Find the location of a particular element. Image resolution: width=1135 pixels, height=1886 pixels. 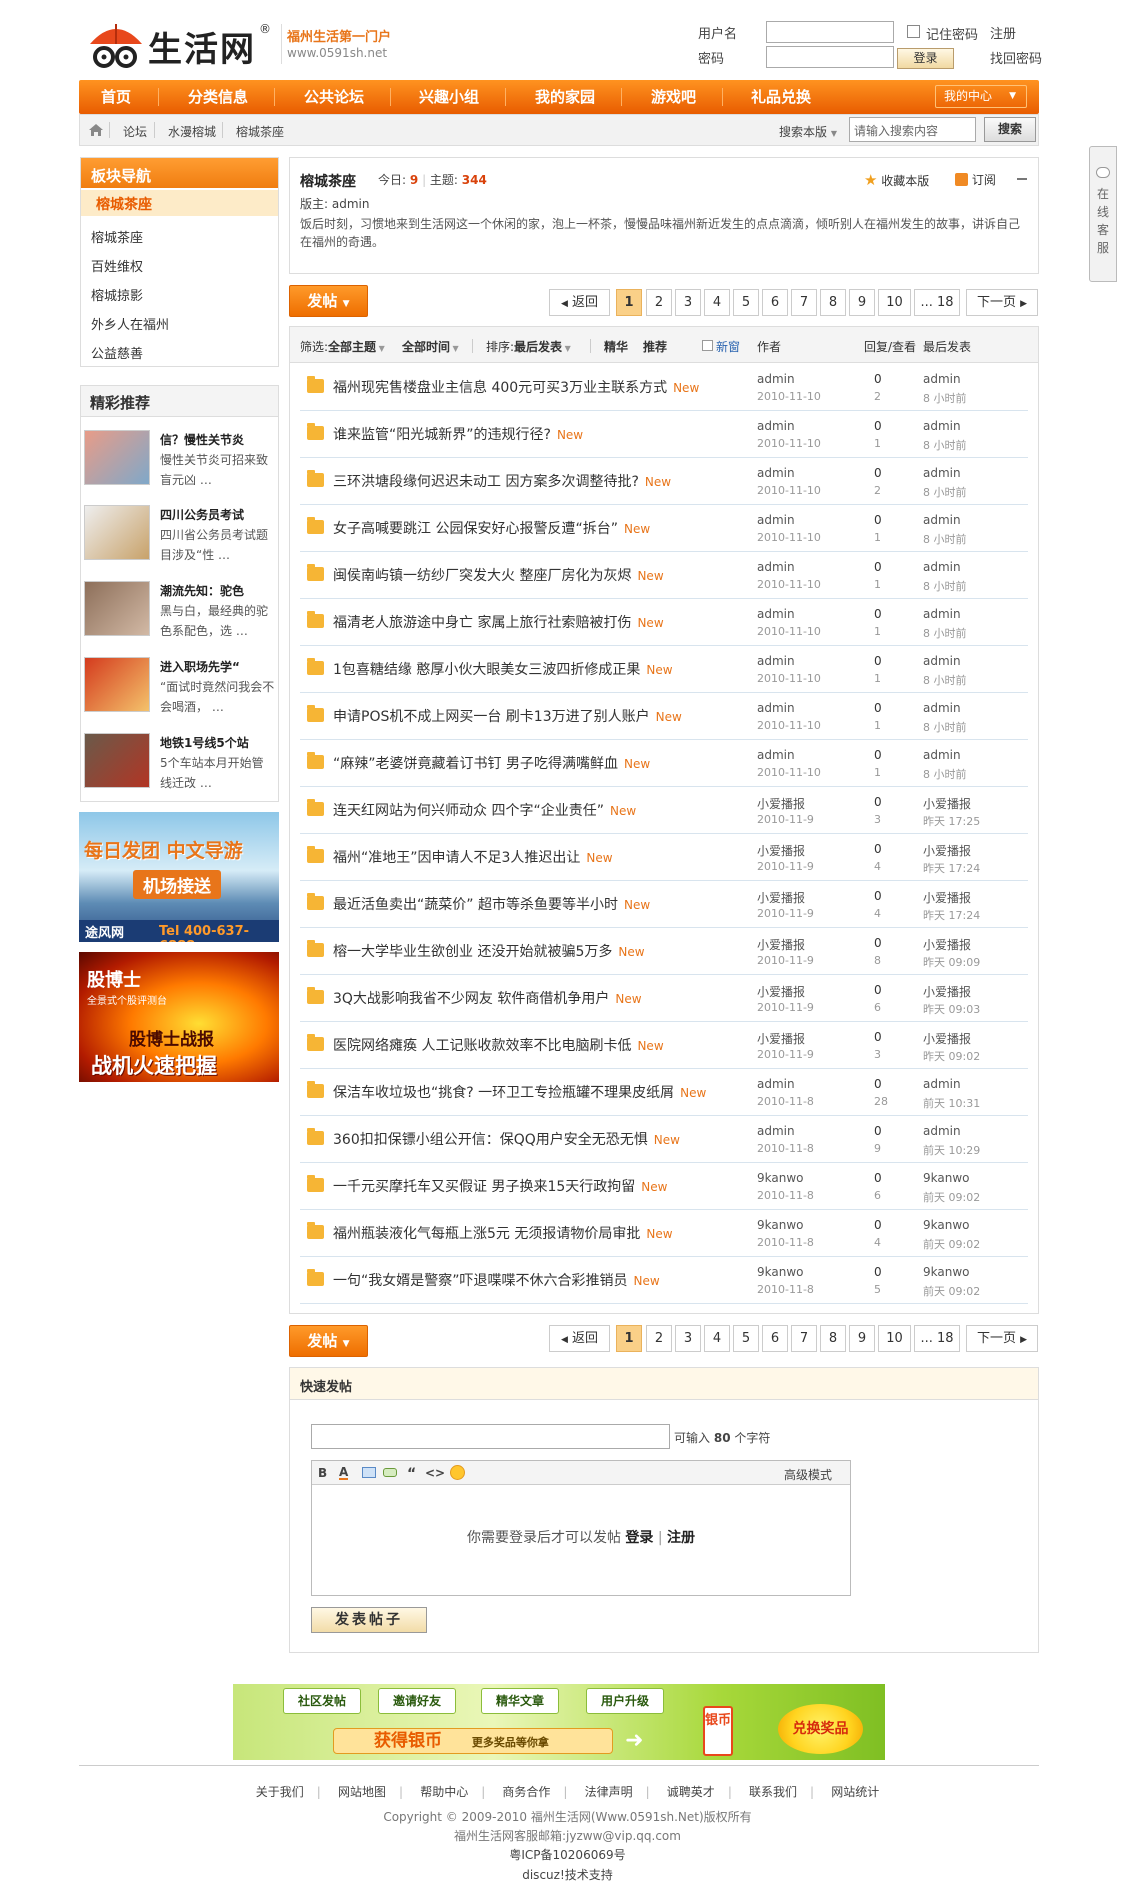

username-input is located at coordinates (830, 32).